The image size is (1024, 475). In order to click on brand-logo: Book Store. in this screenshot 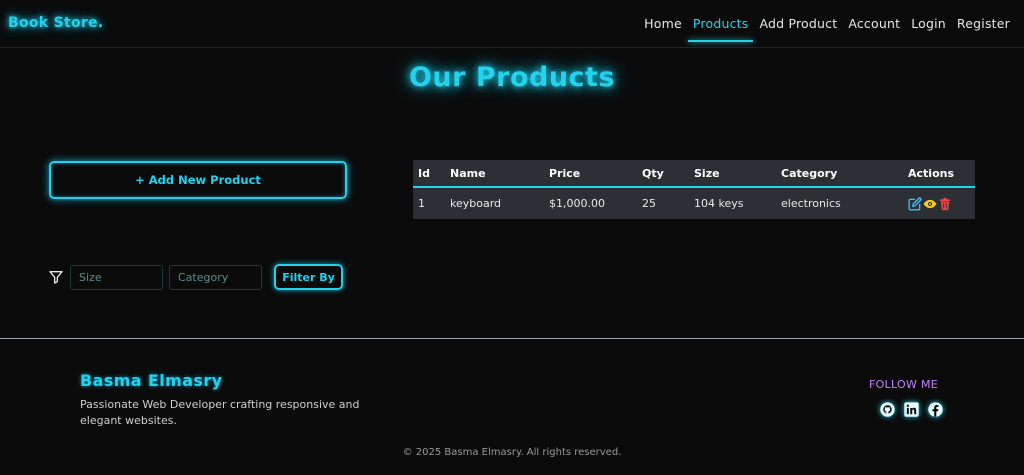, I will do `click(56, 23)`.